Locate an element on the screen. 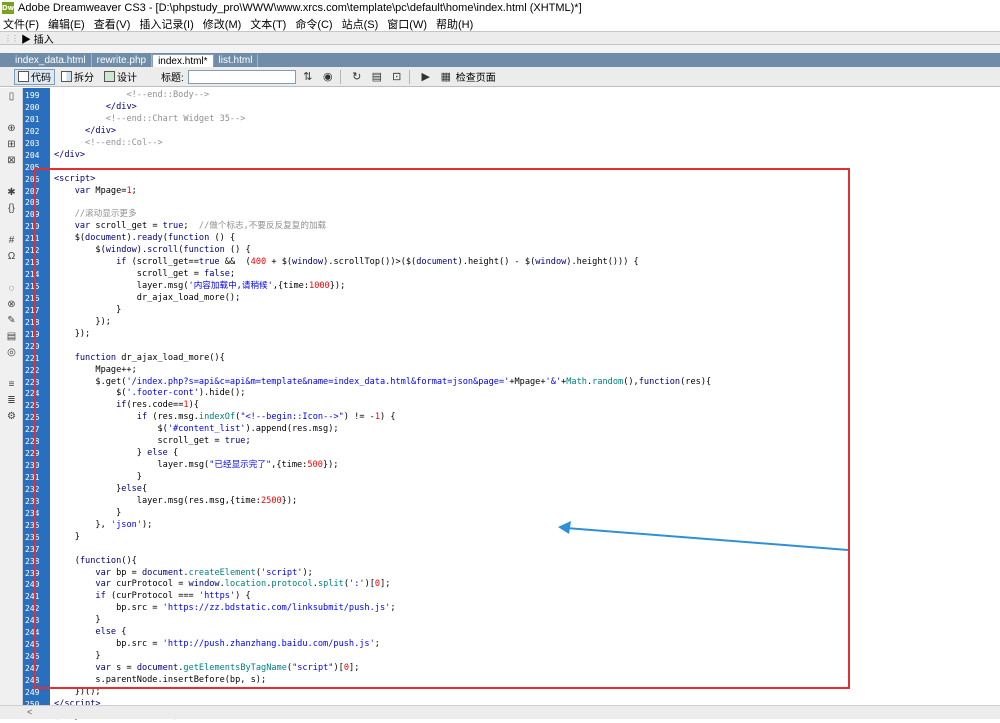 This screenshot has width=1000, height=723. remove-comment-icon: ⊗ is located at coordinates (11, 304).